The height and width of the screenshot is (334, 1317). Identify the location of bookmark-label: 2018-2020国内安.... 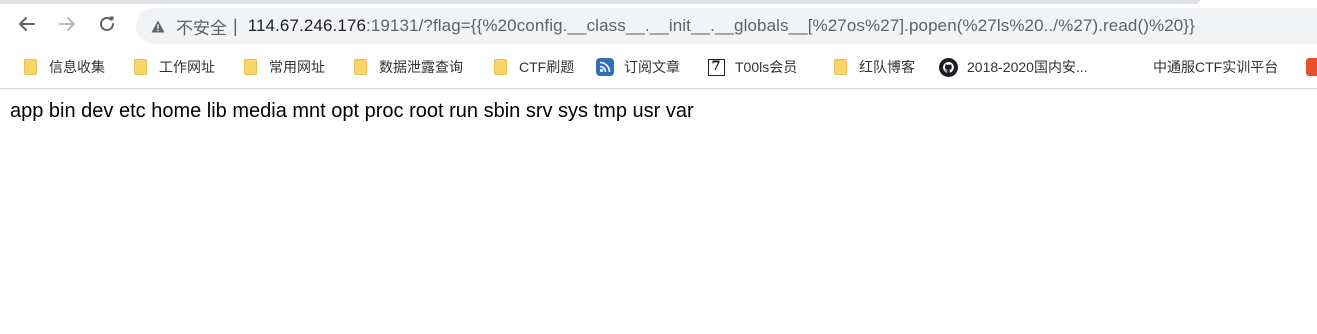
(1027, 67).